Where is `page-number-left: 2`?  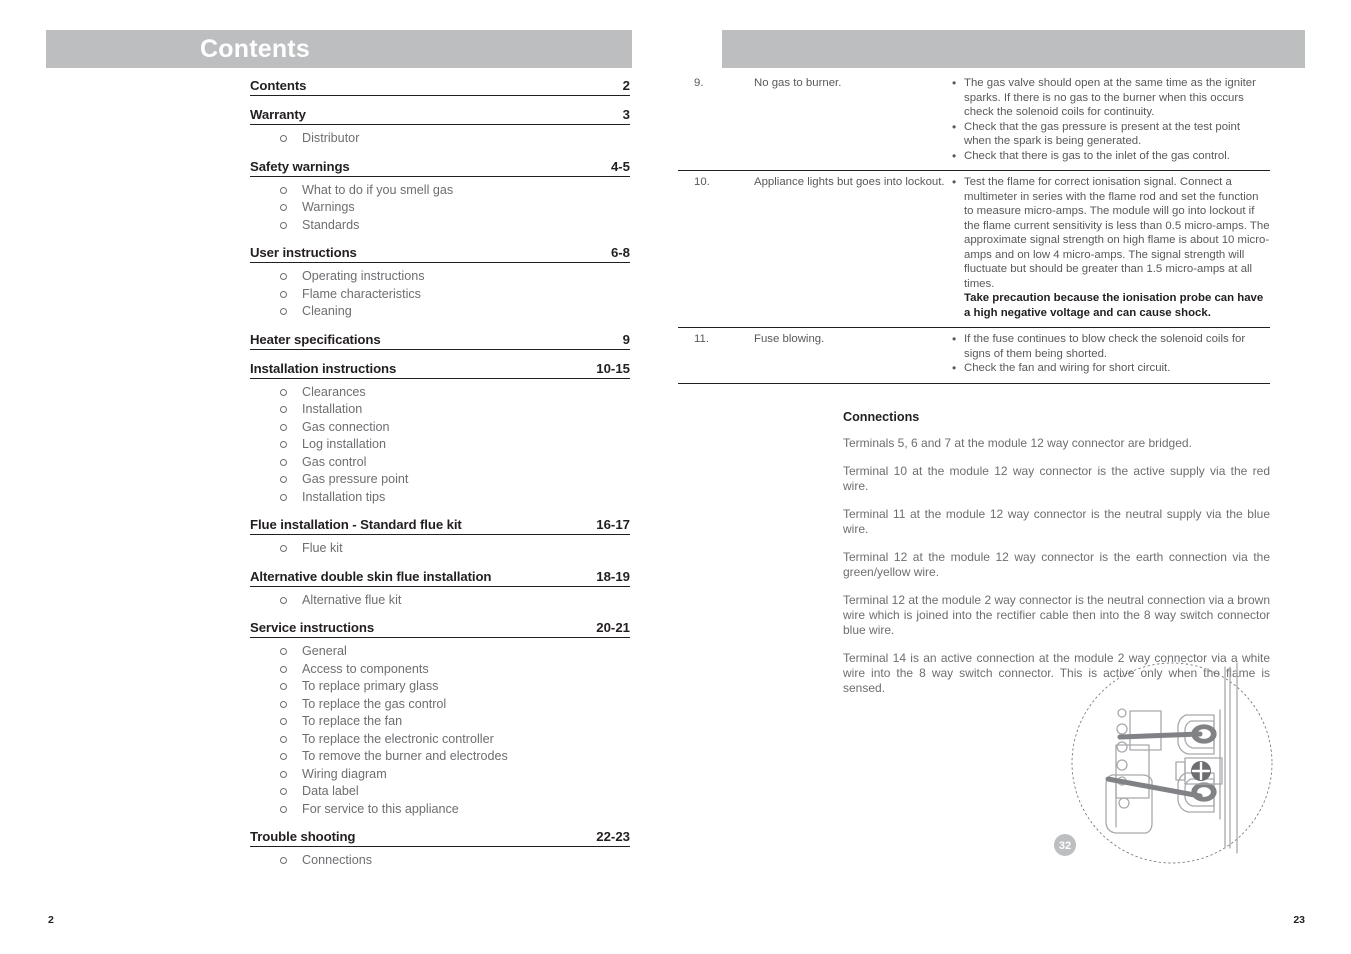
page-number-left: 2 is located at coordinates (51, 920).